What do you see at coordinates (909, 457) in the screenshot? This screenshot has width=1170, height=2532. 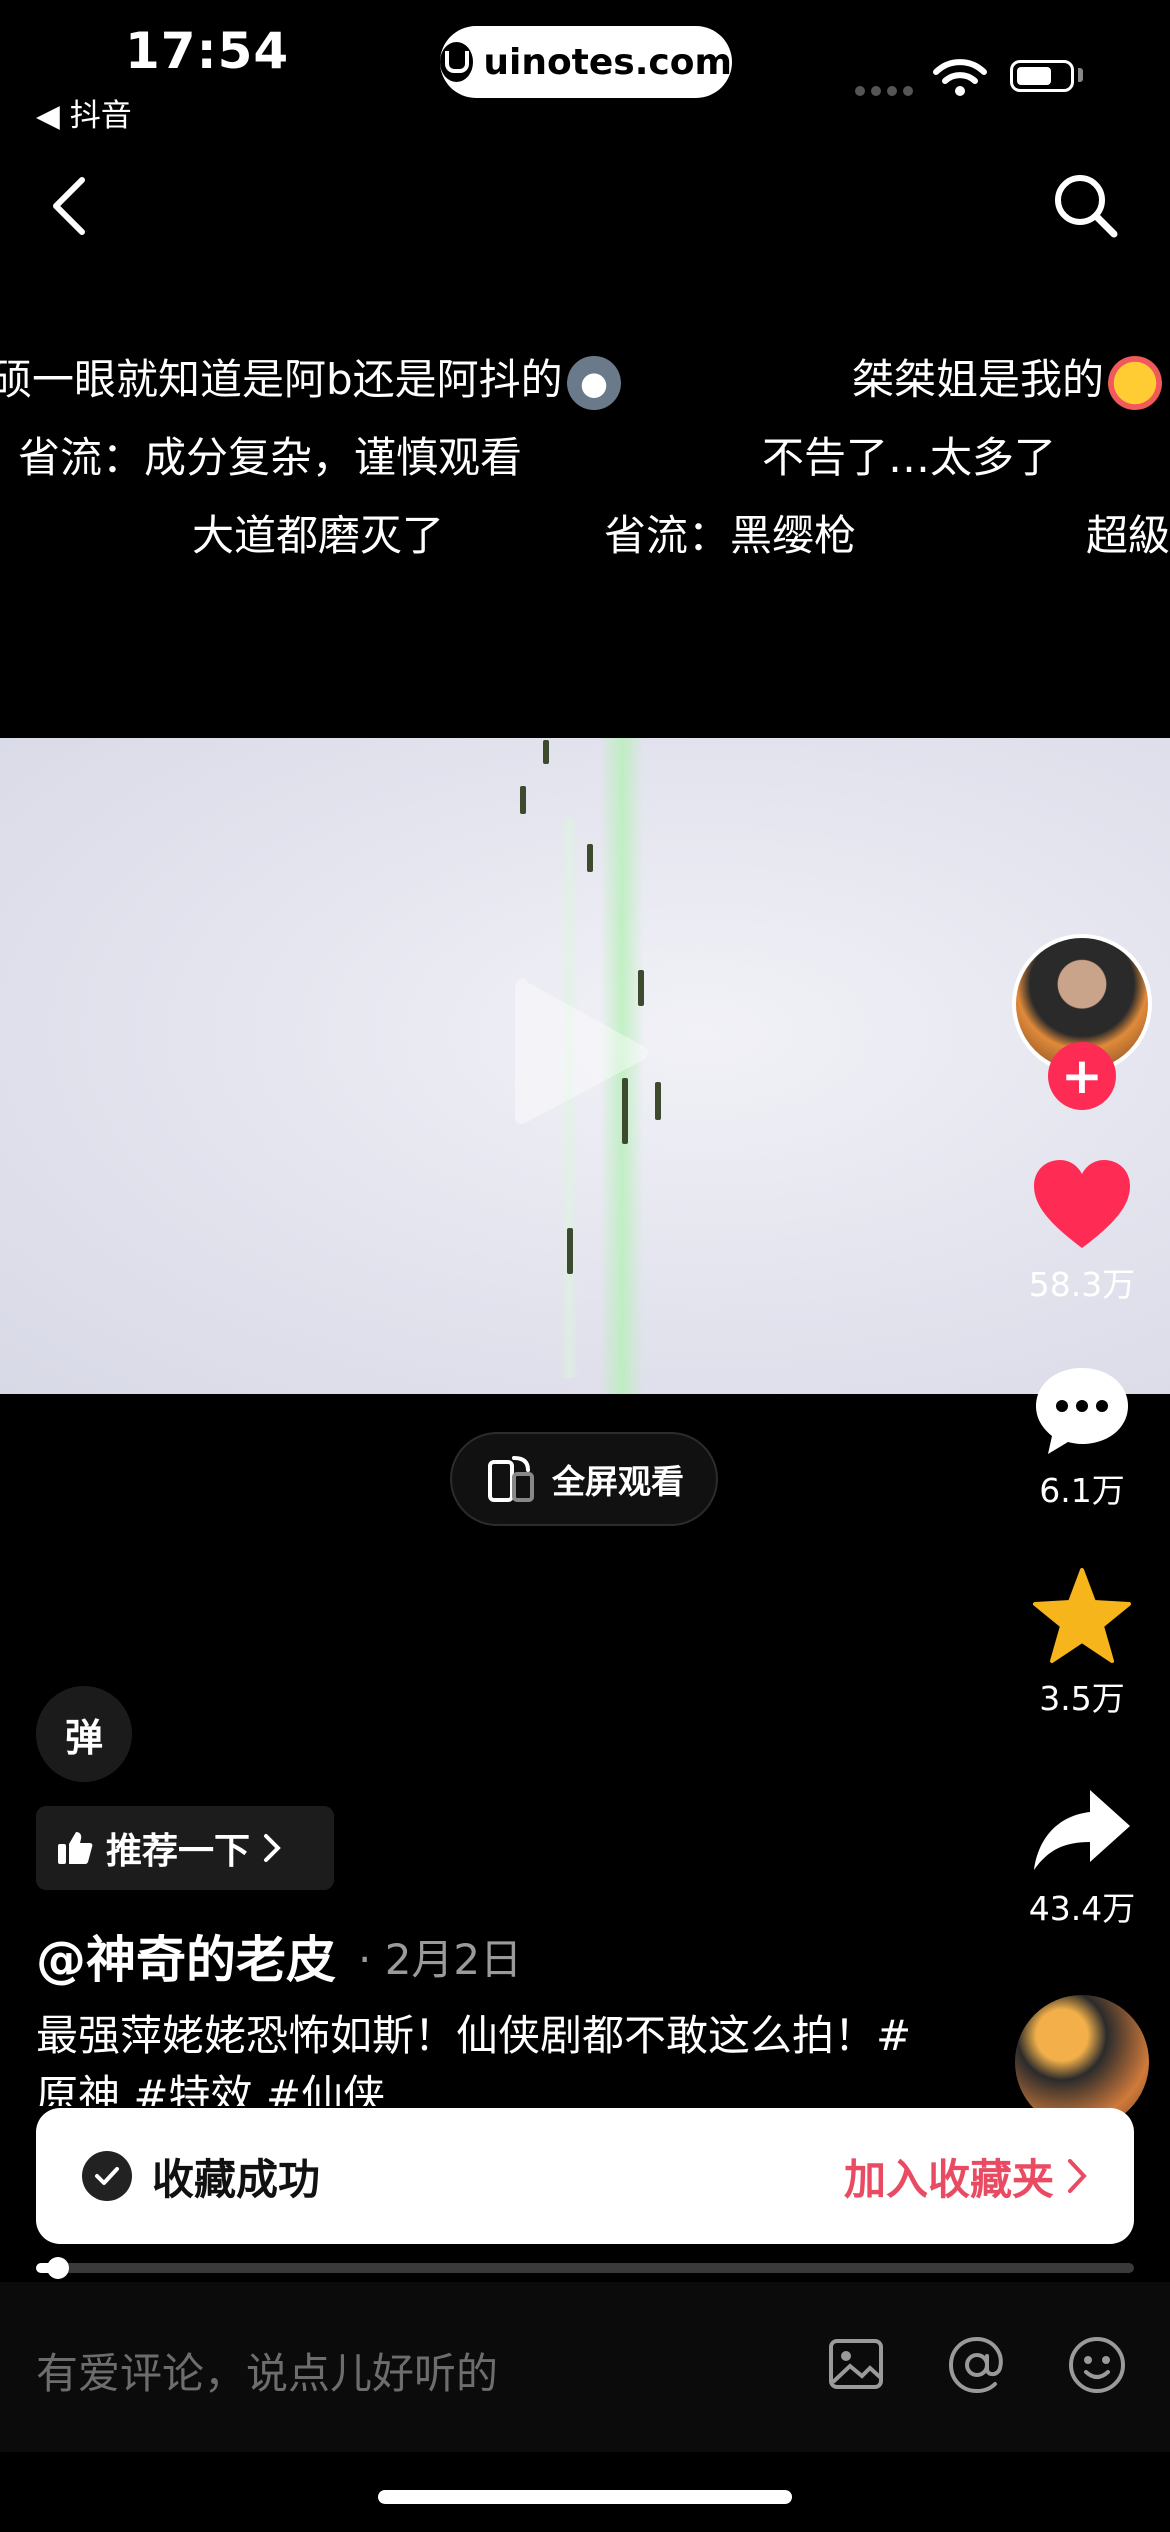 I see `danmaku-item: 不告了…太多了` at bounding box center [909, 457].